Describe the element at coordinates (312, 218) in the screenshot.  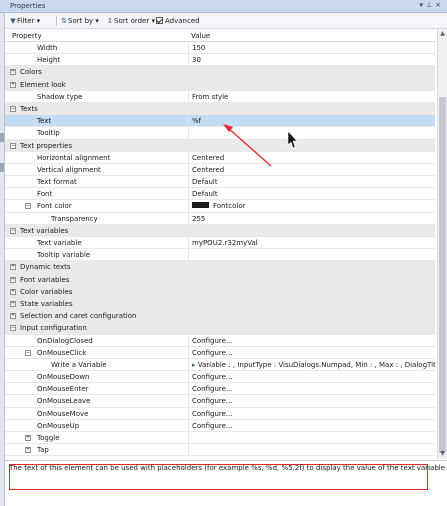
I see `property-value-cell: 255` at that location.